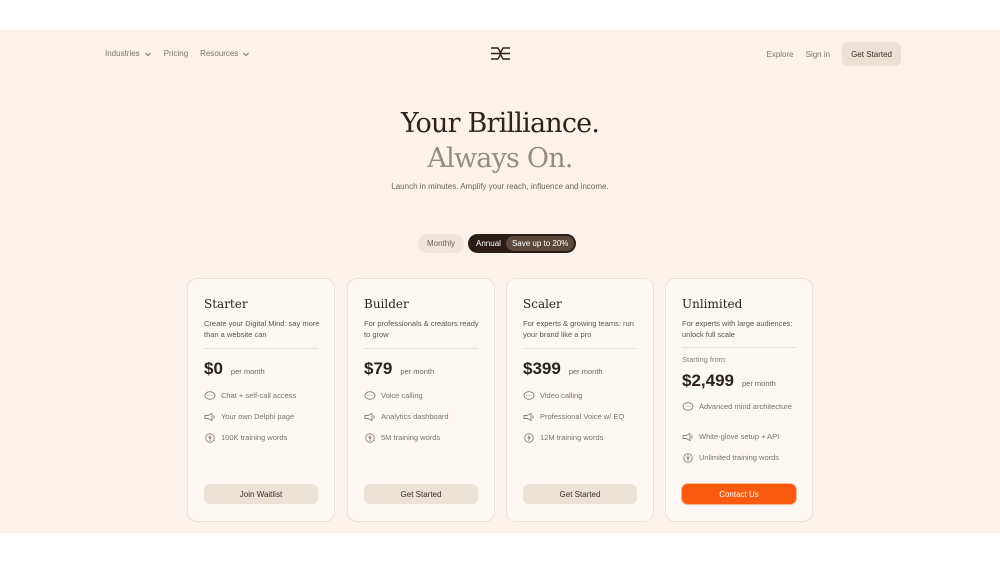 The image size is (1000, 563). What do you see at coordinates (402, 395) in the screenshot?
I see `feature-text: Voice calling` at bounding box center [402, 395].